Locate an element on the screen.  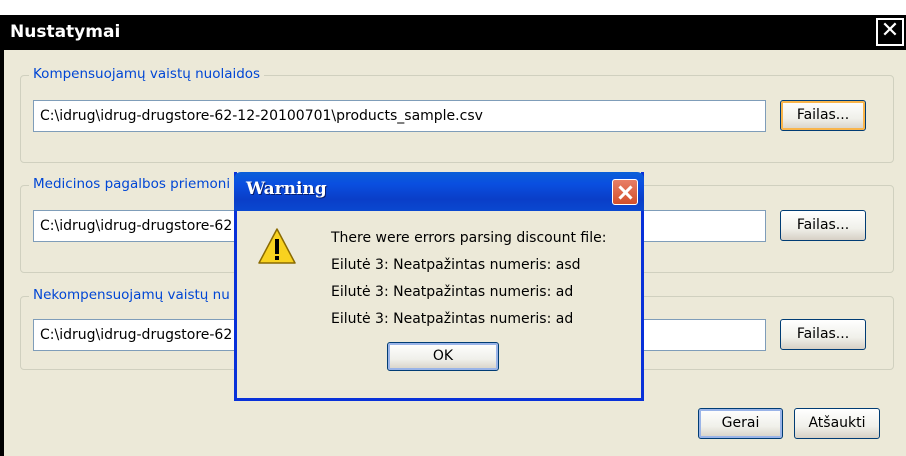
warning-title: Warning is located at coordinates (286, 189).